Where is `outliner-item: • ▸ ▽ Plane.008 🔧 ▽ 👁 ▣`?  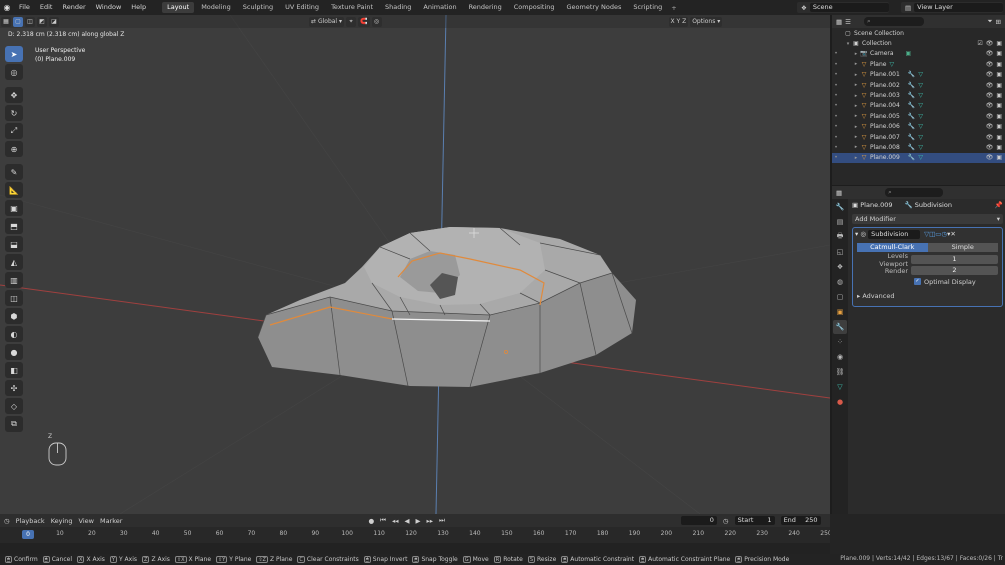 outliner-item: • ▸ ▽ Plane.008 🔧 ▽ 👁 ▣ is located at coordinates (918, 147).